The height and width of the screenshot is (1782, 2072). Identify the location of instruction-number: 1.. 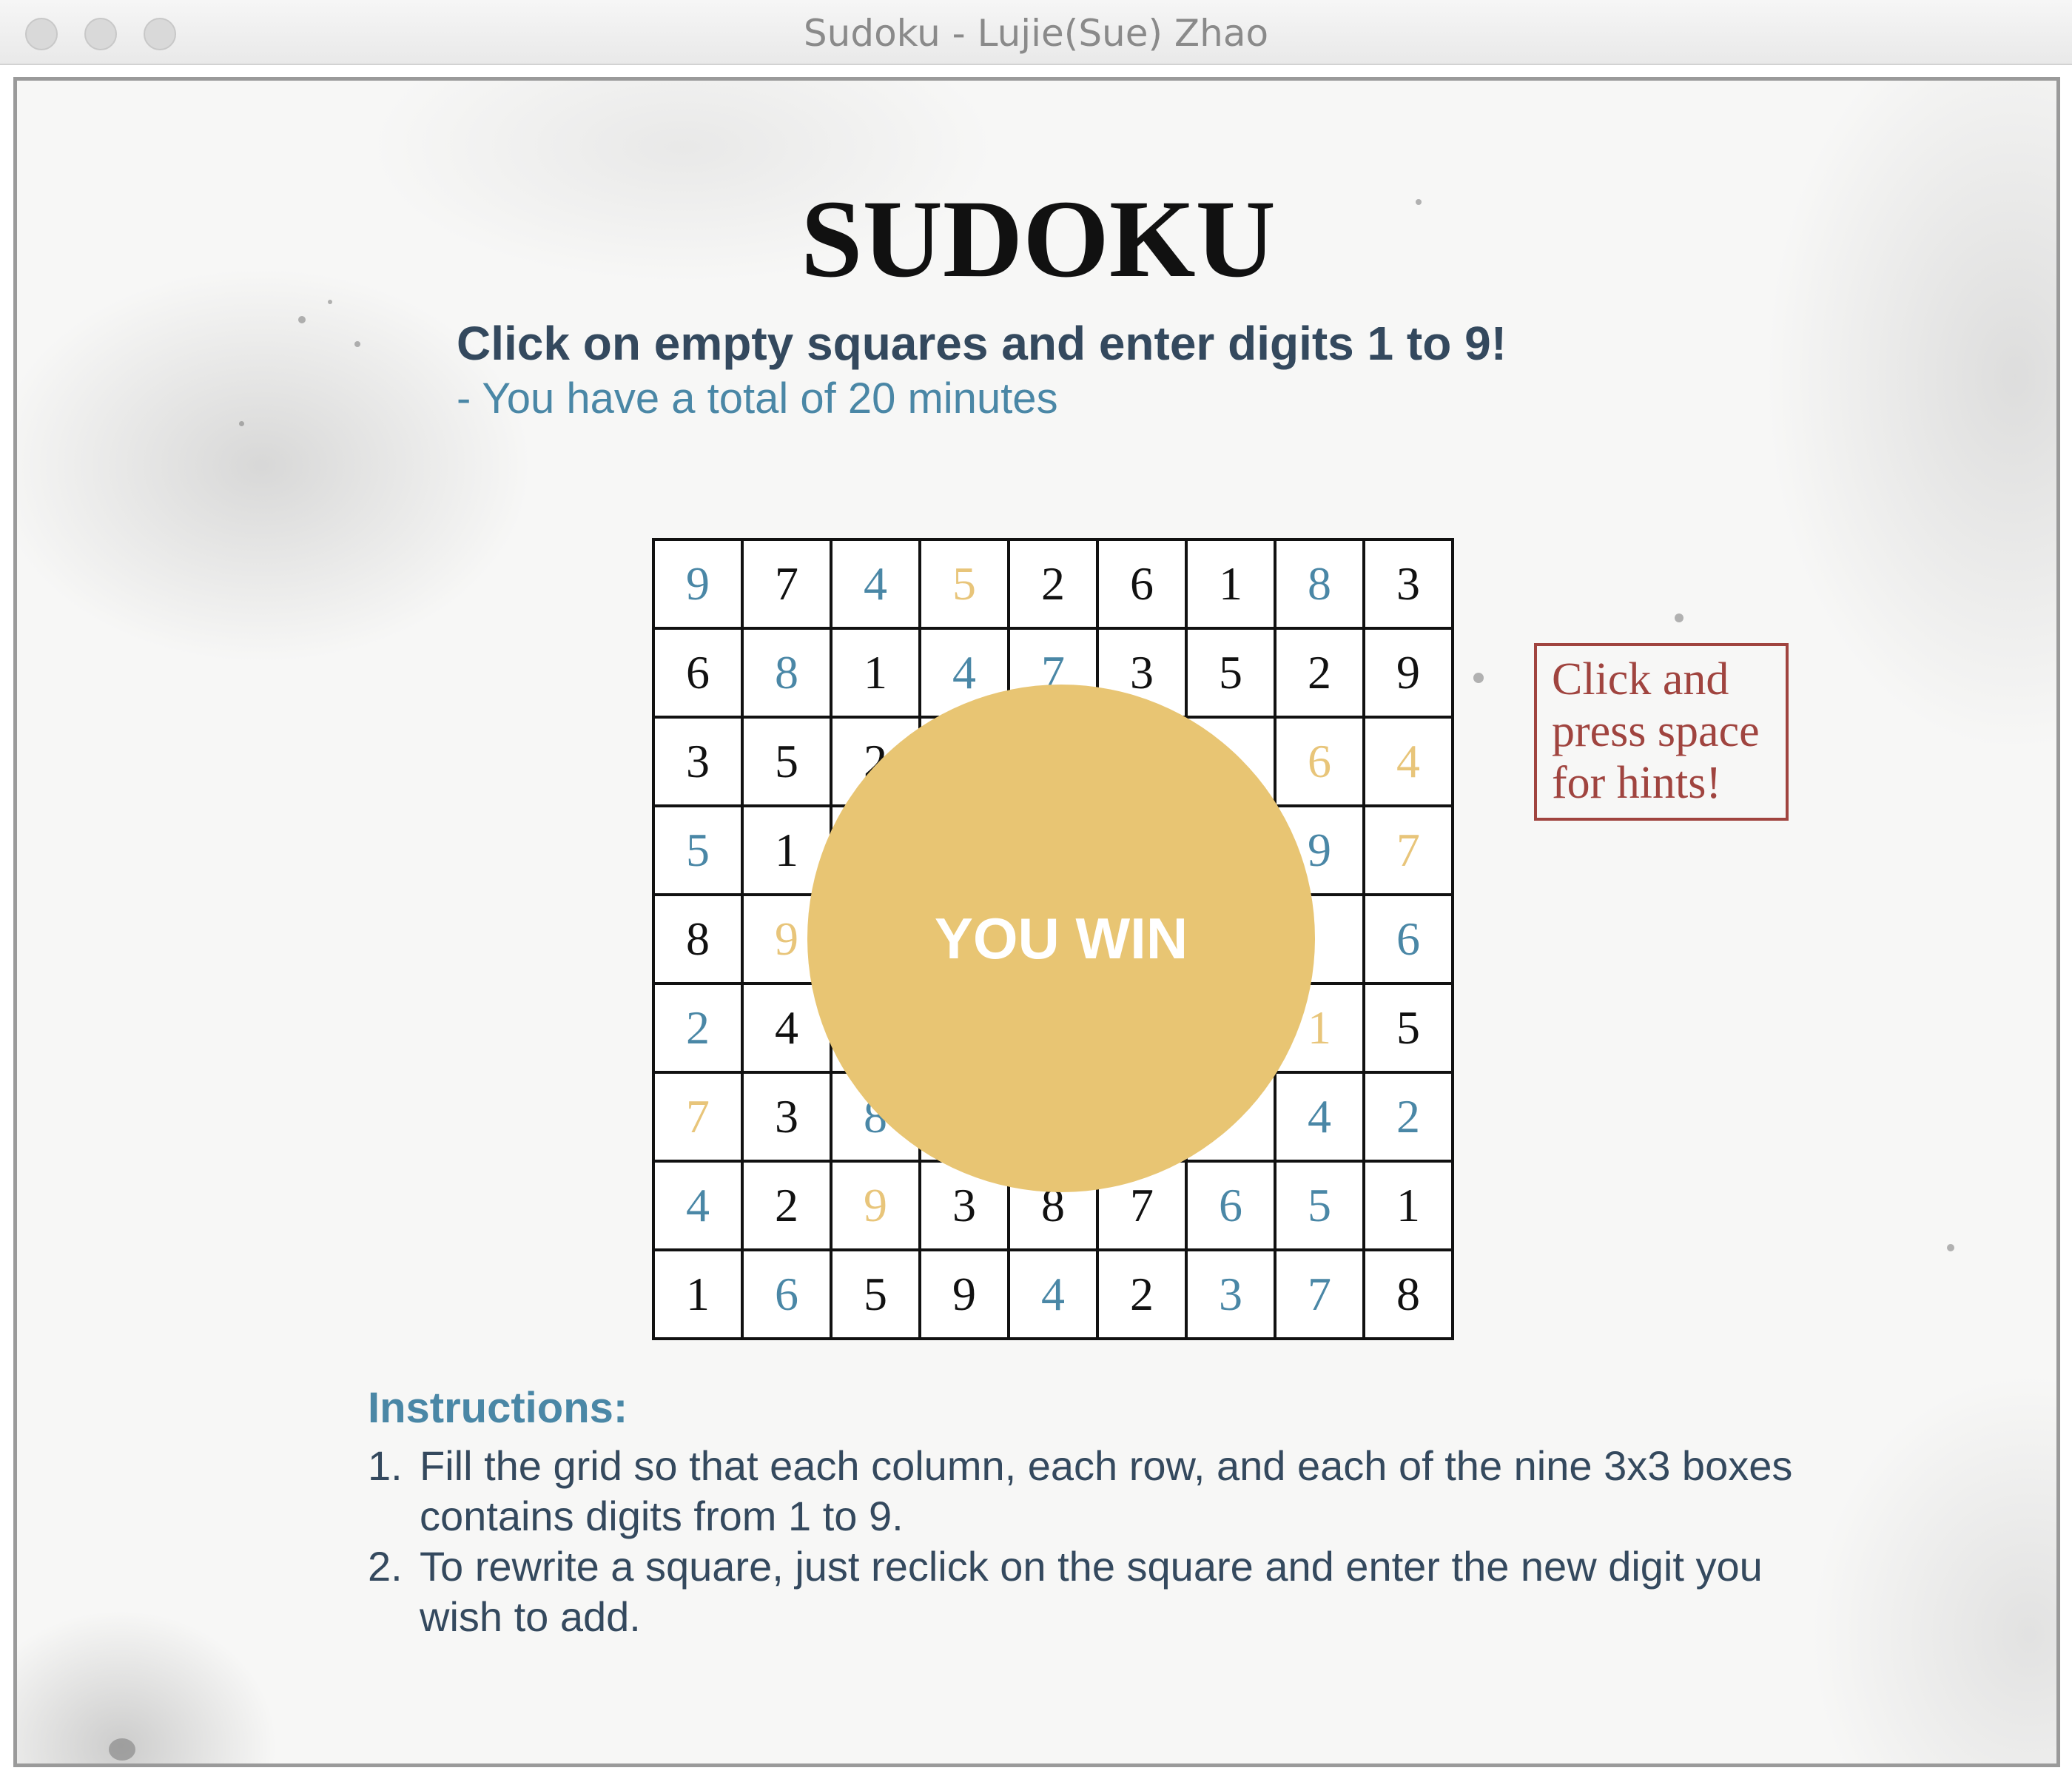
(385, 1466).